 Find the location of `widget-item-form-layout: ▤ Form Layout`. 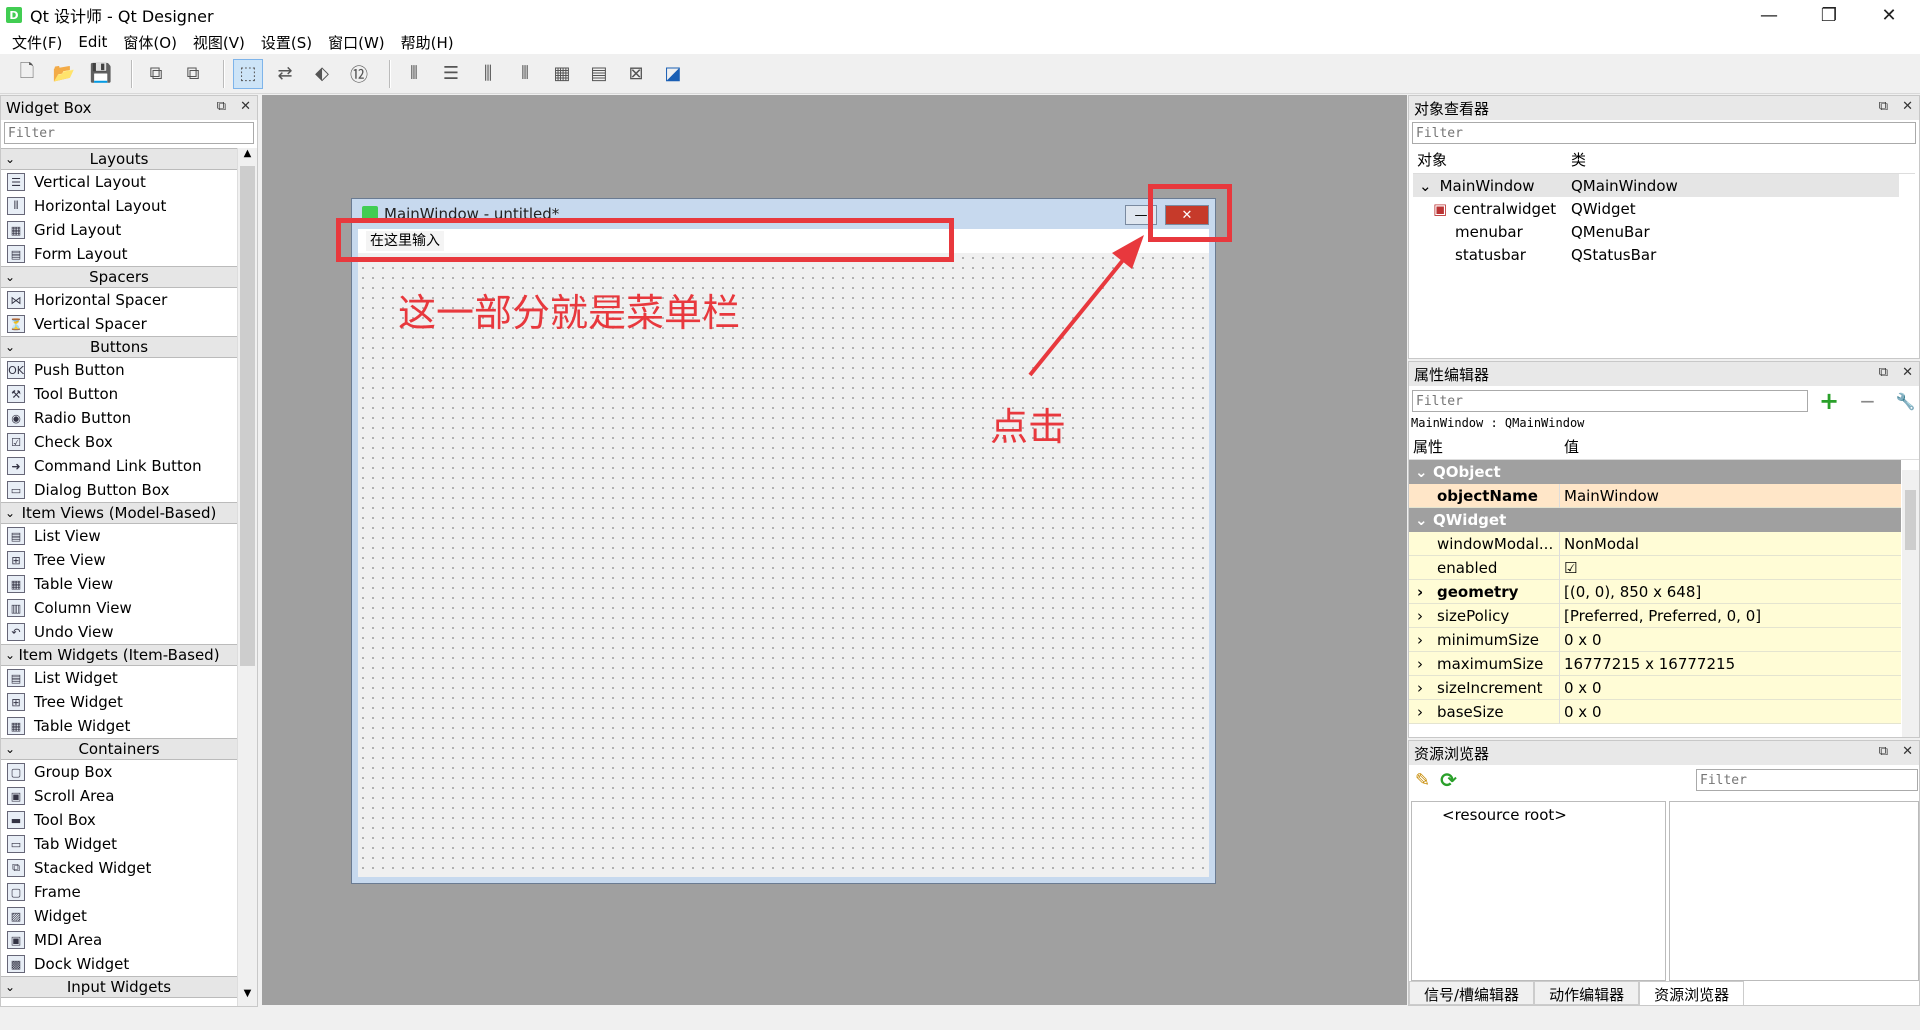

widget-item-form-layout: ▤ Form Layout is located at coordinates (119, 254).